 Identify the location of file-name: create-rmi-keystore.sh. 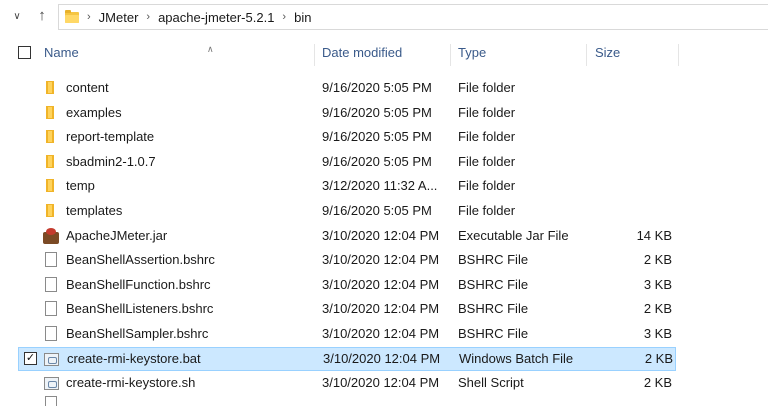
(131, 383).